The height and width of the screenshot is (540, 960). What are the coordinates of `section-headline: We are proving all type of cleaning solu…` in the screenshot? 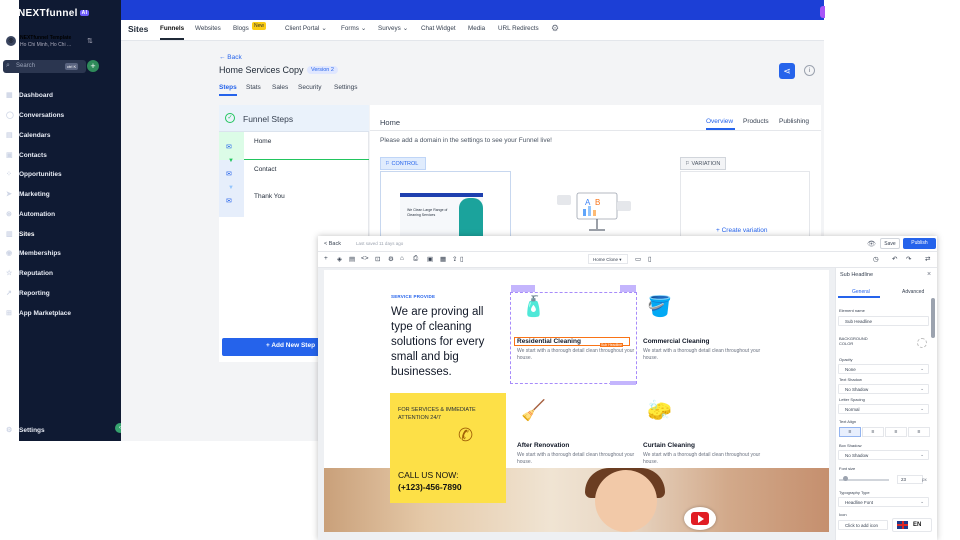 It's located at (447, 342).